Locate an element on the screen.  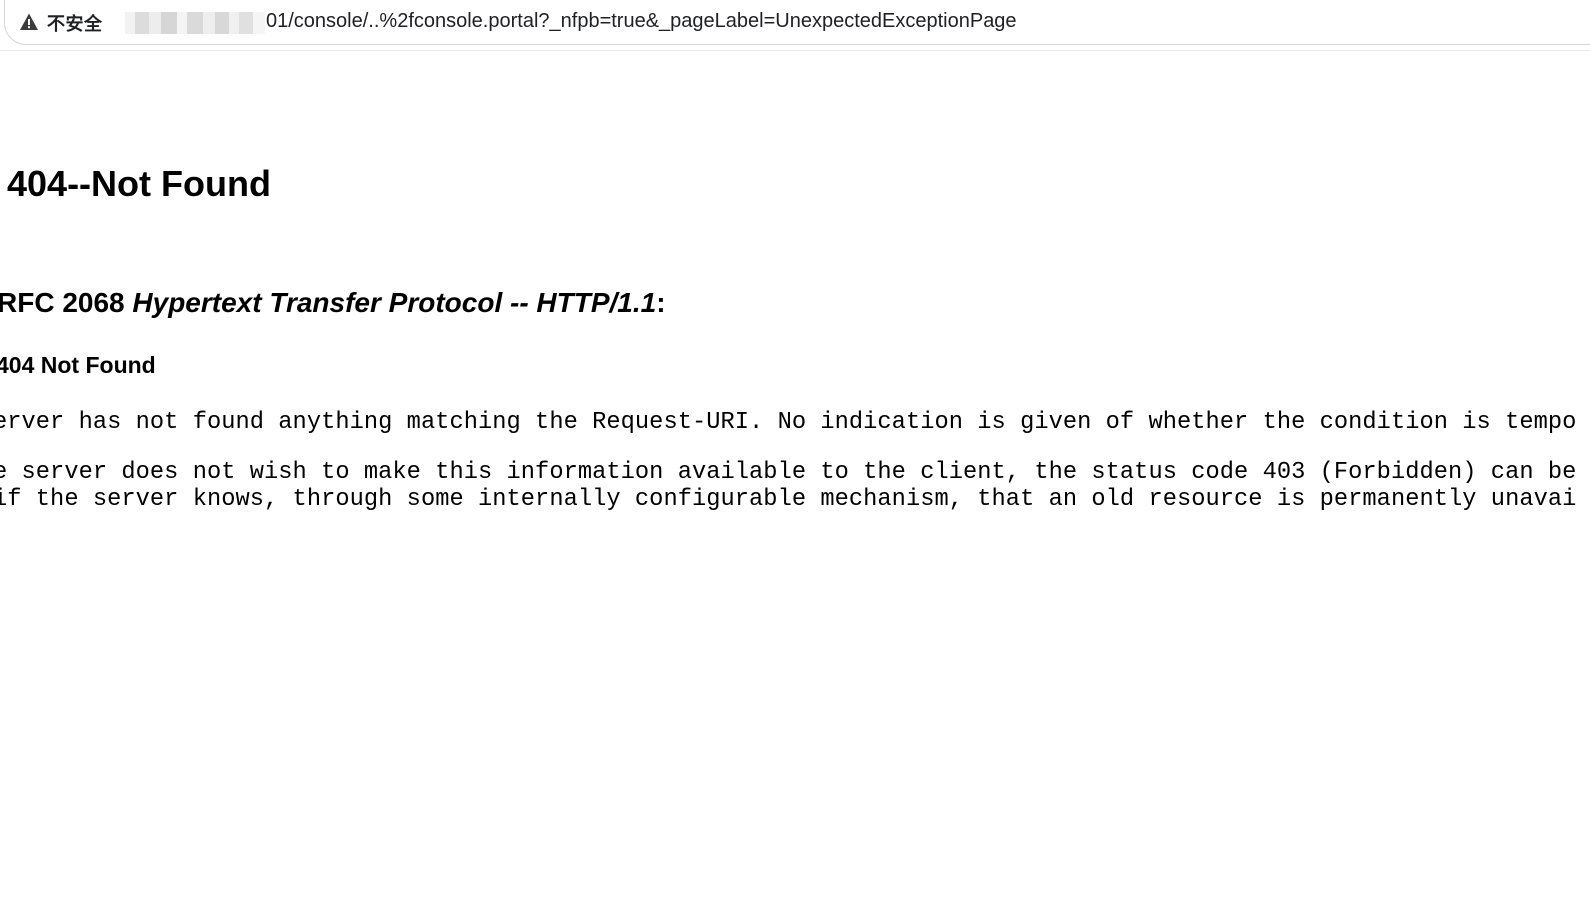
status-code-heading: 404 Not Found is located at coordinates (78, 365).